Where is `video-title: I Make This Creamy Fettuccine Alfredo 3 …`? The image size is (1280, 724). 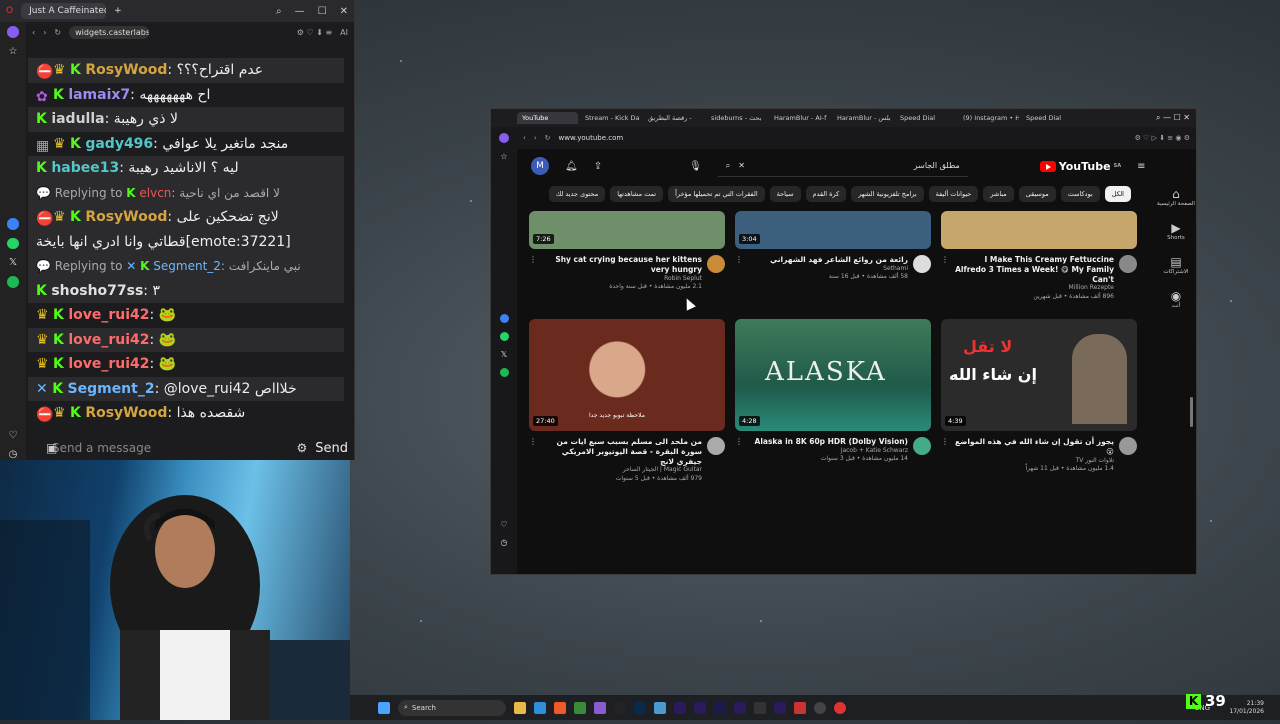
video-title: I Make This Creamy Fettuccine Alfredo 3 … is located at coordinates (1034, 269).